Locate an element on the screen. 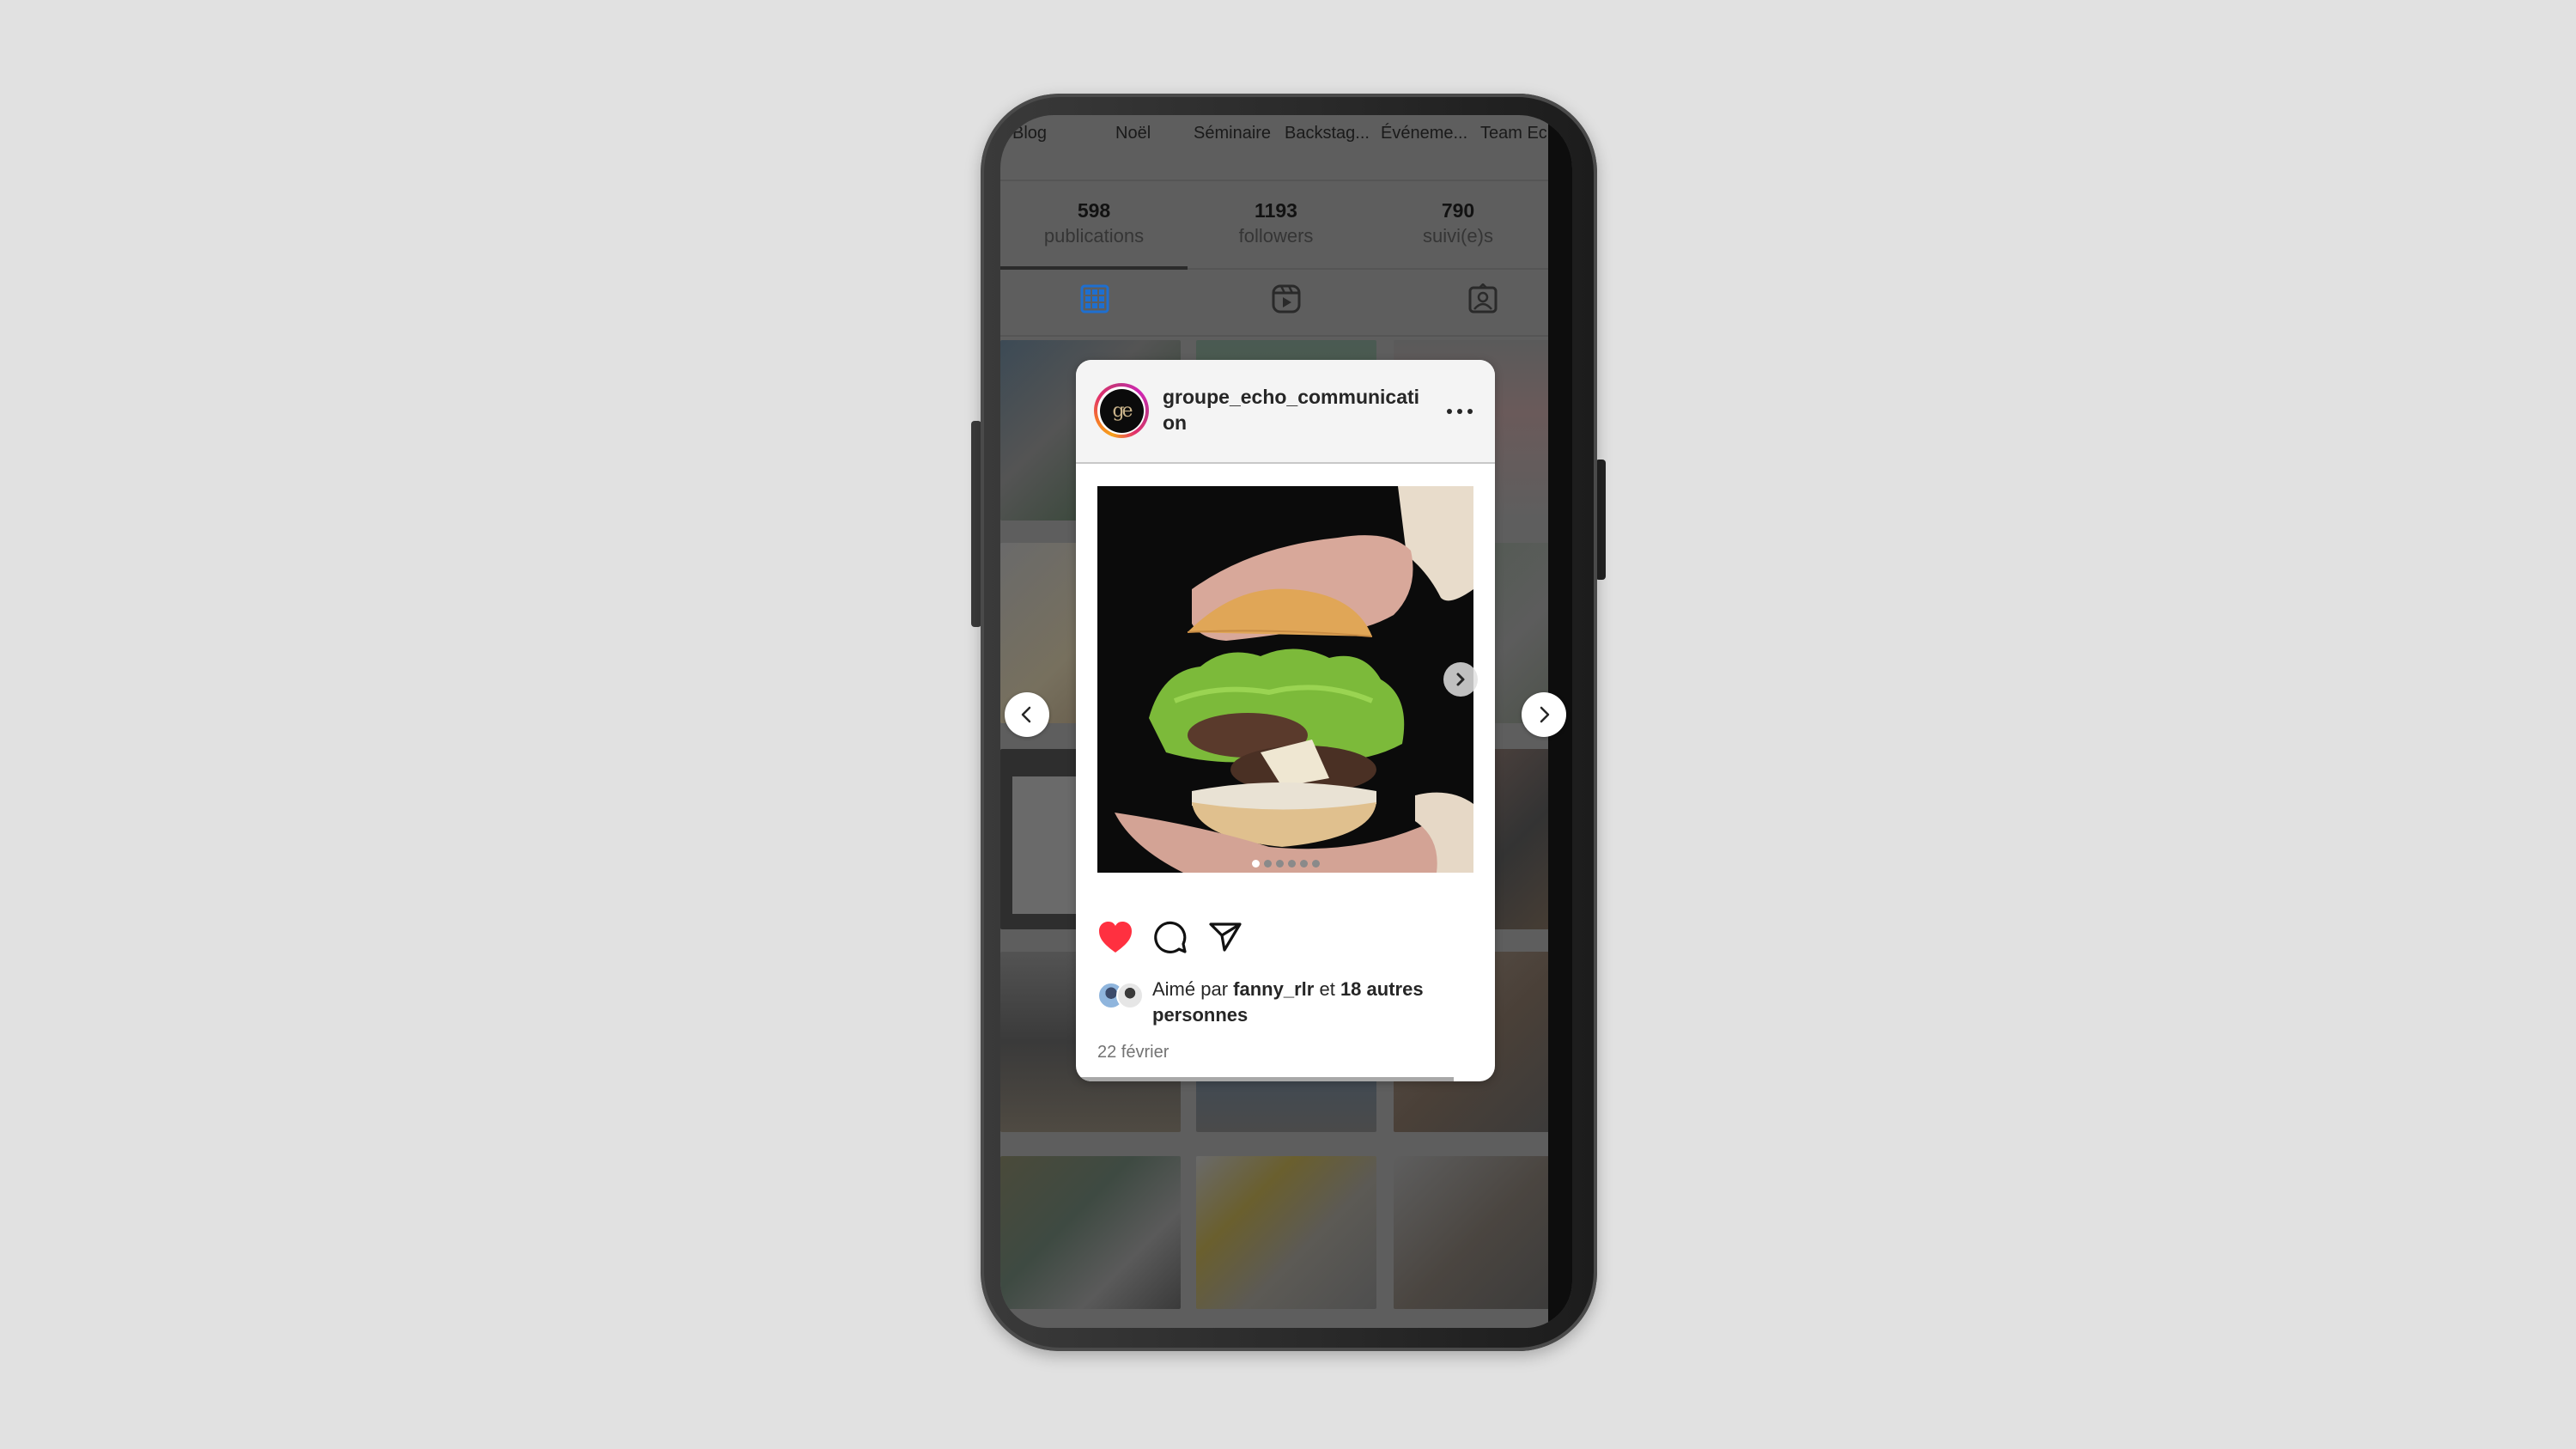  tagged-icon is located at coordinates (1483, 298).